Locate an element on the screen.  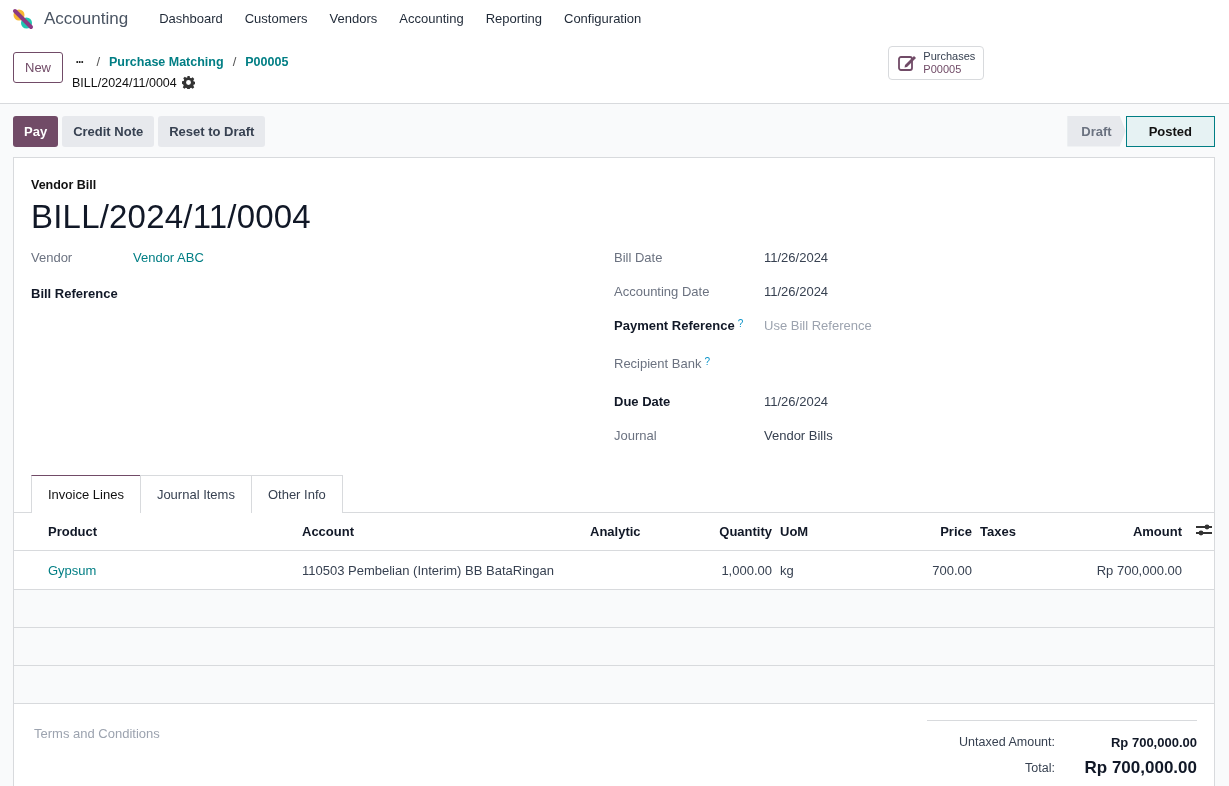
vendor-link: Vendor ABC is located at coordinates (168, 257).